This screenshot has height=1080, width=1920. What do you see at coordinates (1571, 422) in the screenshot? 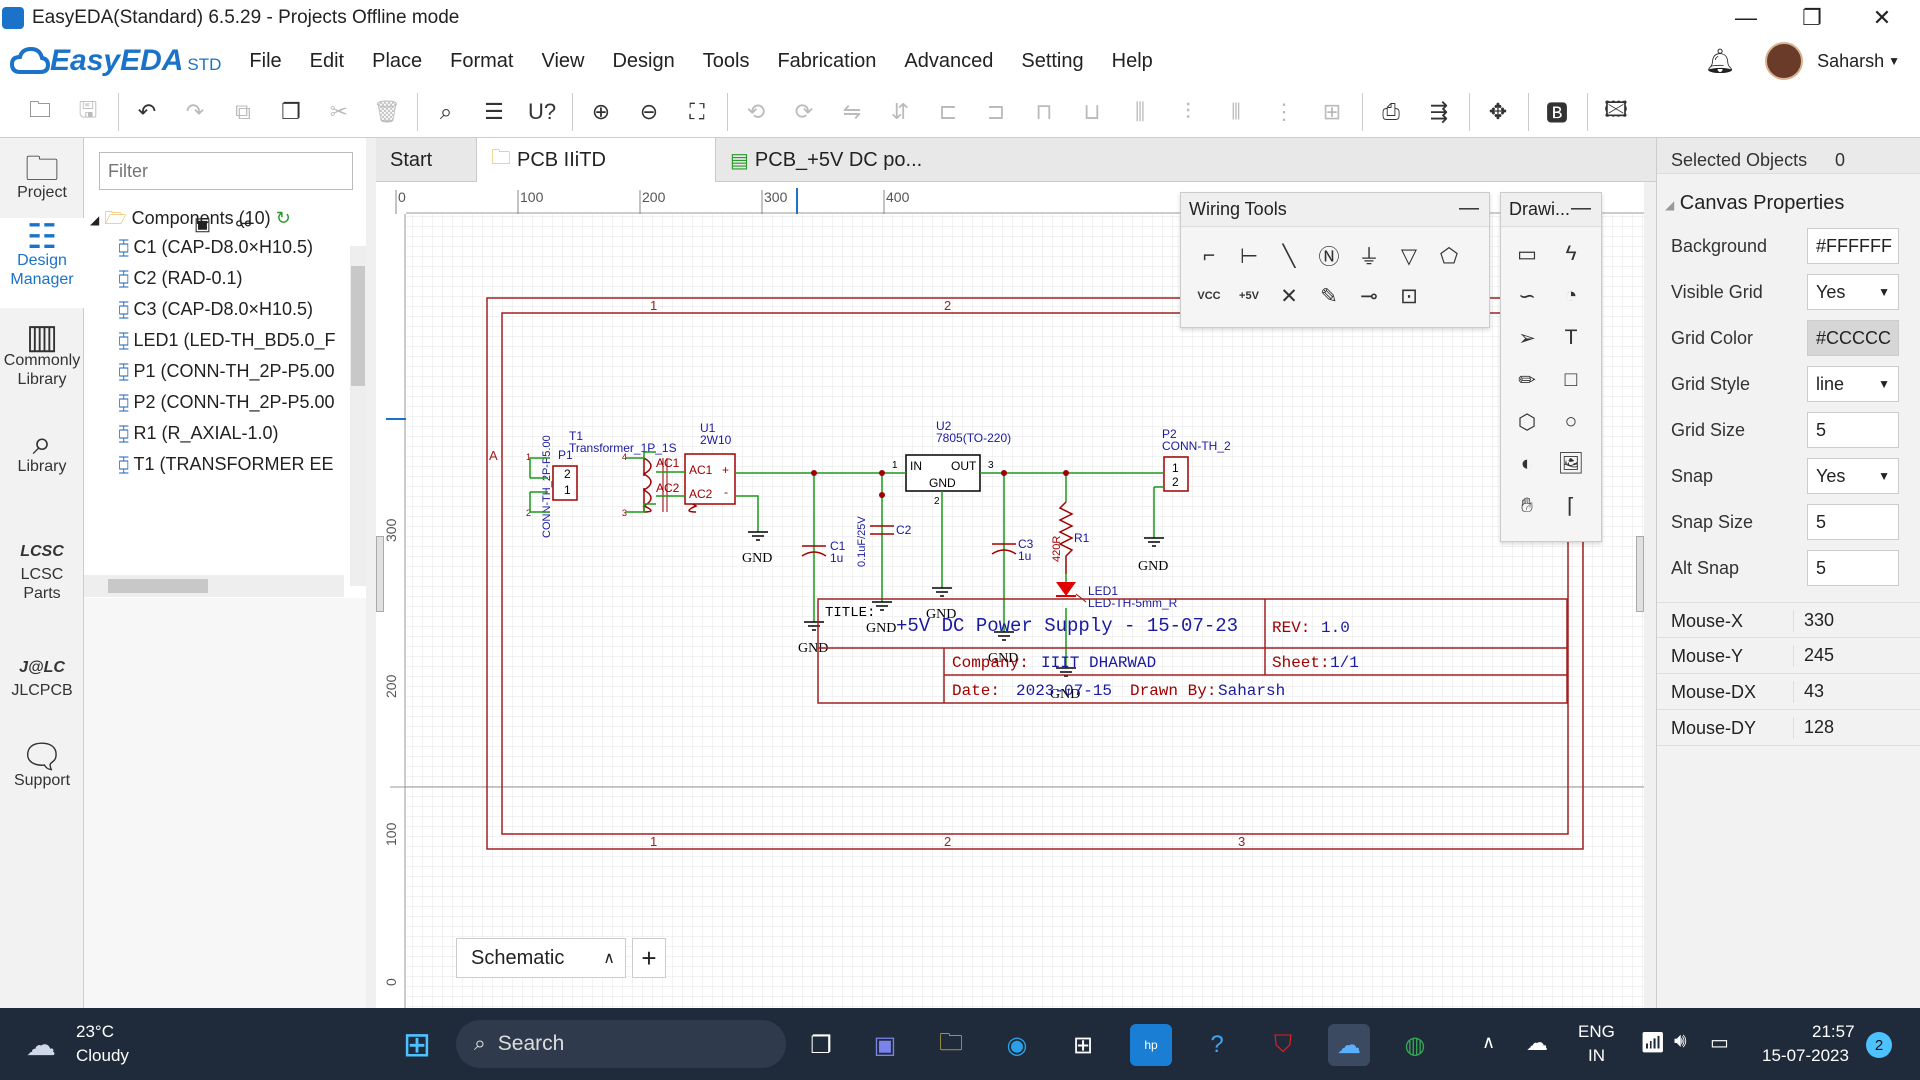
I see `circle-icon: ○` at bounding box center [1571, 422].